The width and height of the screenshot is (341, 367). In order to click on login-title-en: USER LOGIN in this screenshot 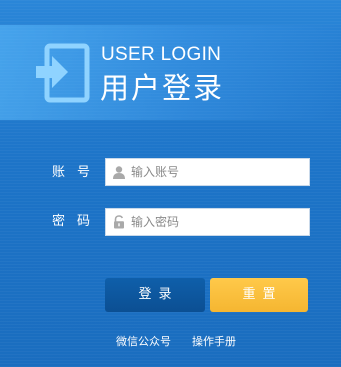, I will do `click(161, 54)`.